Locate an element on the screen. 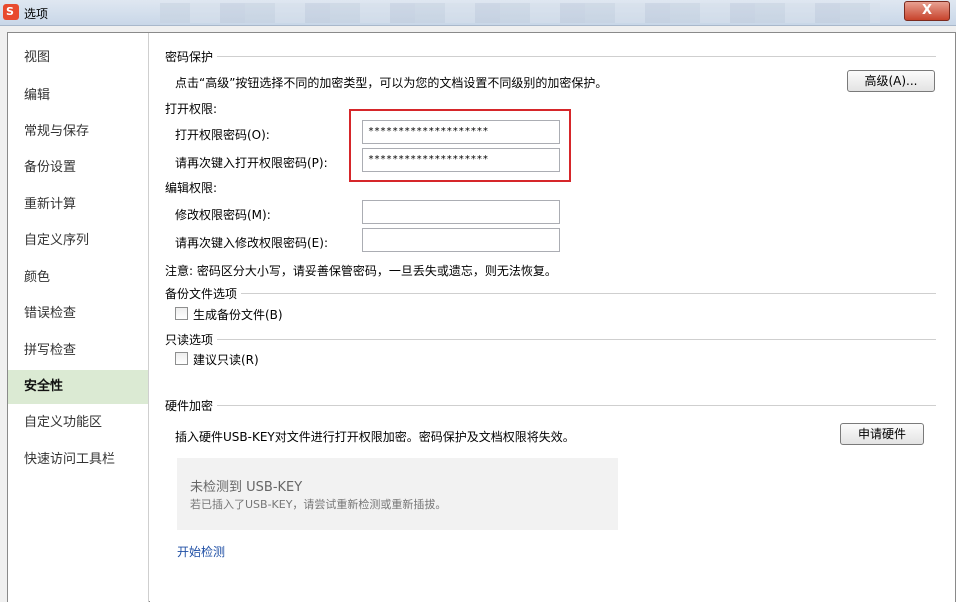 The image size is (956, 602). password-section-title: 密码保护 is located at coordinates (191, 56).